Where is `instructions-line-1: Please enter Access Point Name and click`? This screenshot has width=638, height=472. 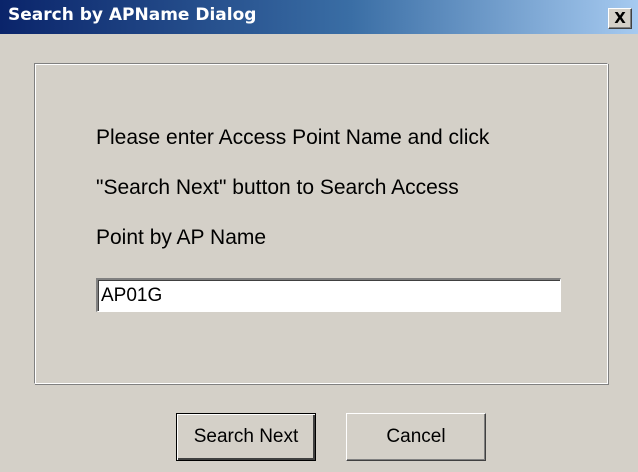
instructions-line-1: Please enter Access Point Name and click is located at coordinates (293, 137).